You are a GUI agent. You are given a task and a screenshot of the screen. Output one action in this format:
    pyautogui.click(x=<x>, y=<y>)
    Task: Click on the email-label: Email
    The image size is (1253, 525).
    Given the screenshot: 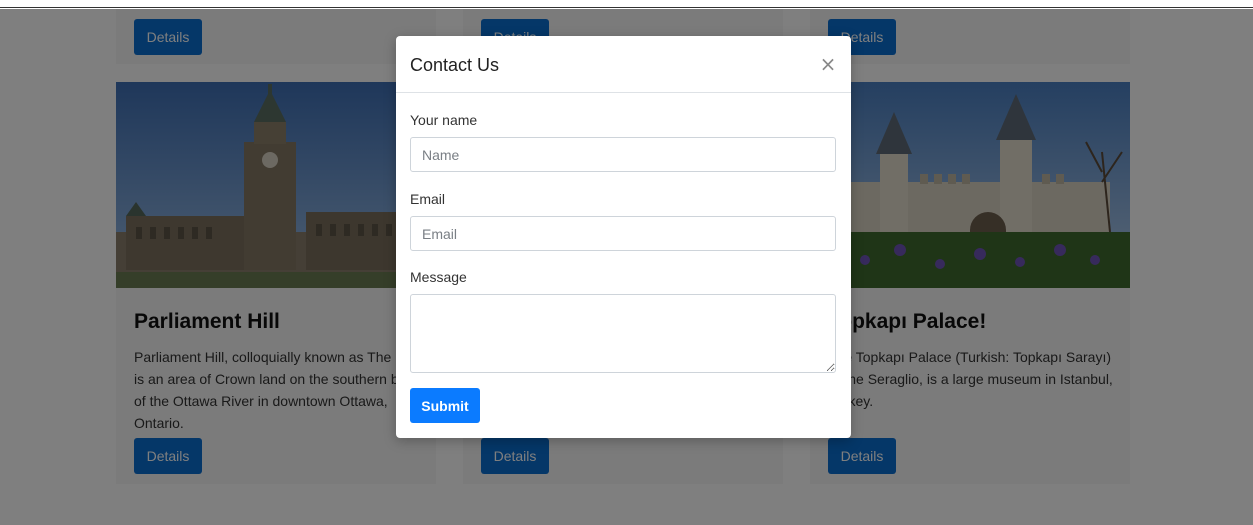 What is the action you would take?
    pyautogui.click(x=428, y=199)
    